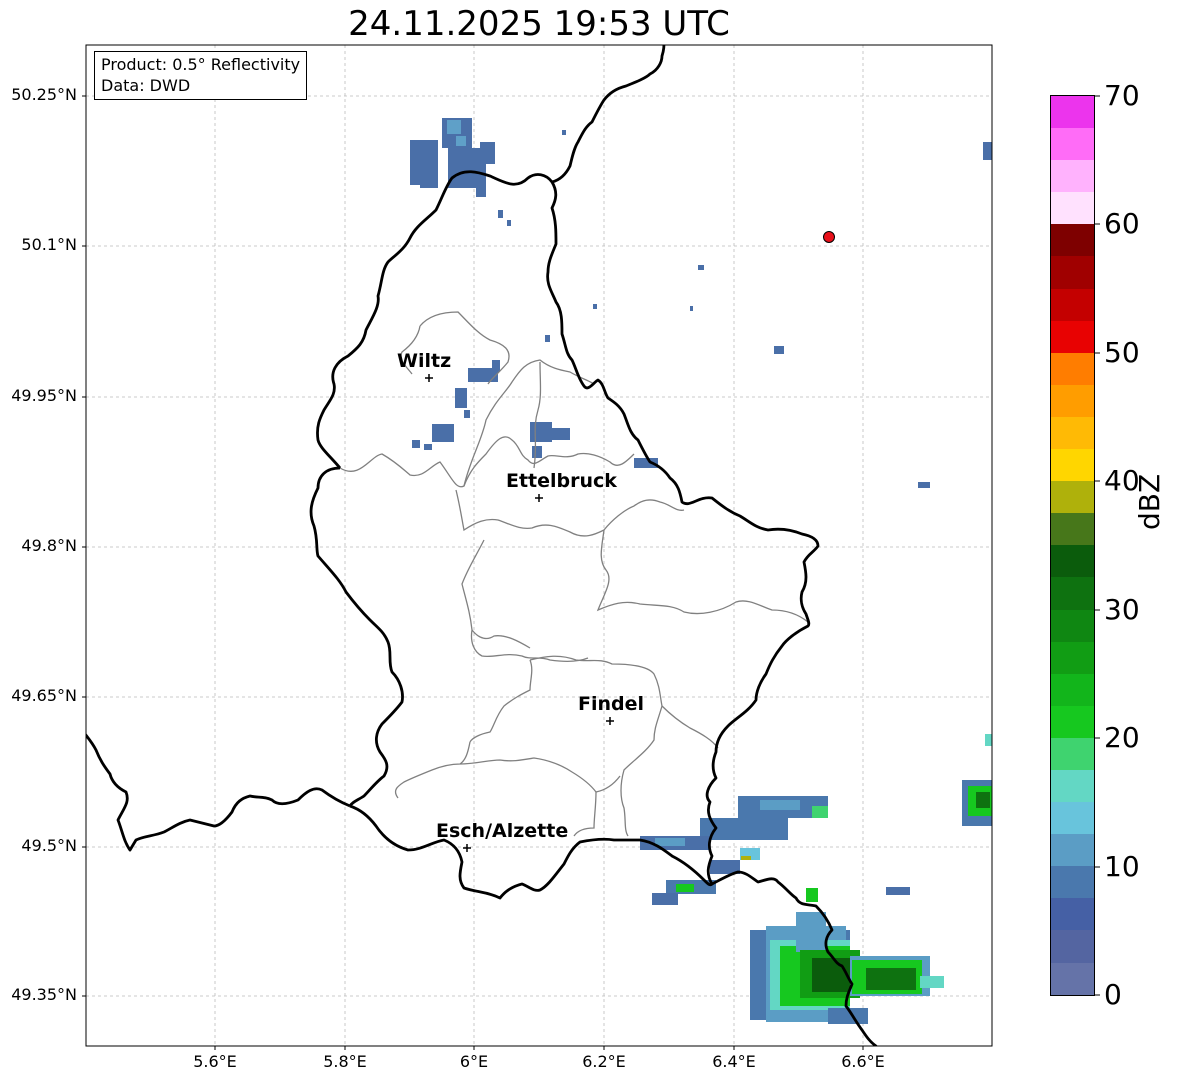 The height and width of the screenshot is (1081, 1184). What do you see at coordinates (502, 831) in the screenshot?
I see `city-label-esch: Esch/Alzette` at bounding box center [502, 831].